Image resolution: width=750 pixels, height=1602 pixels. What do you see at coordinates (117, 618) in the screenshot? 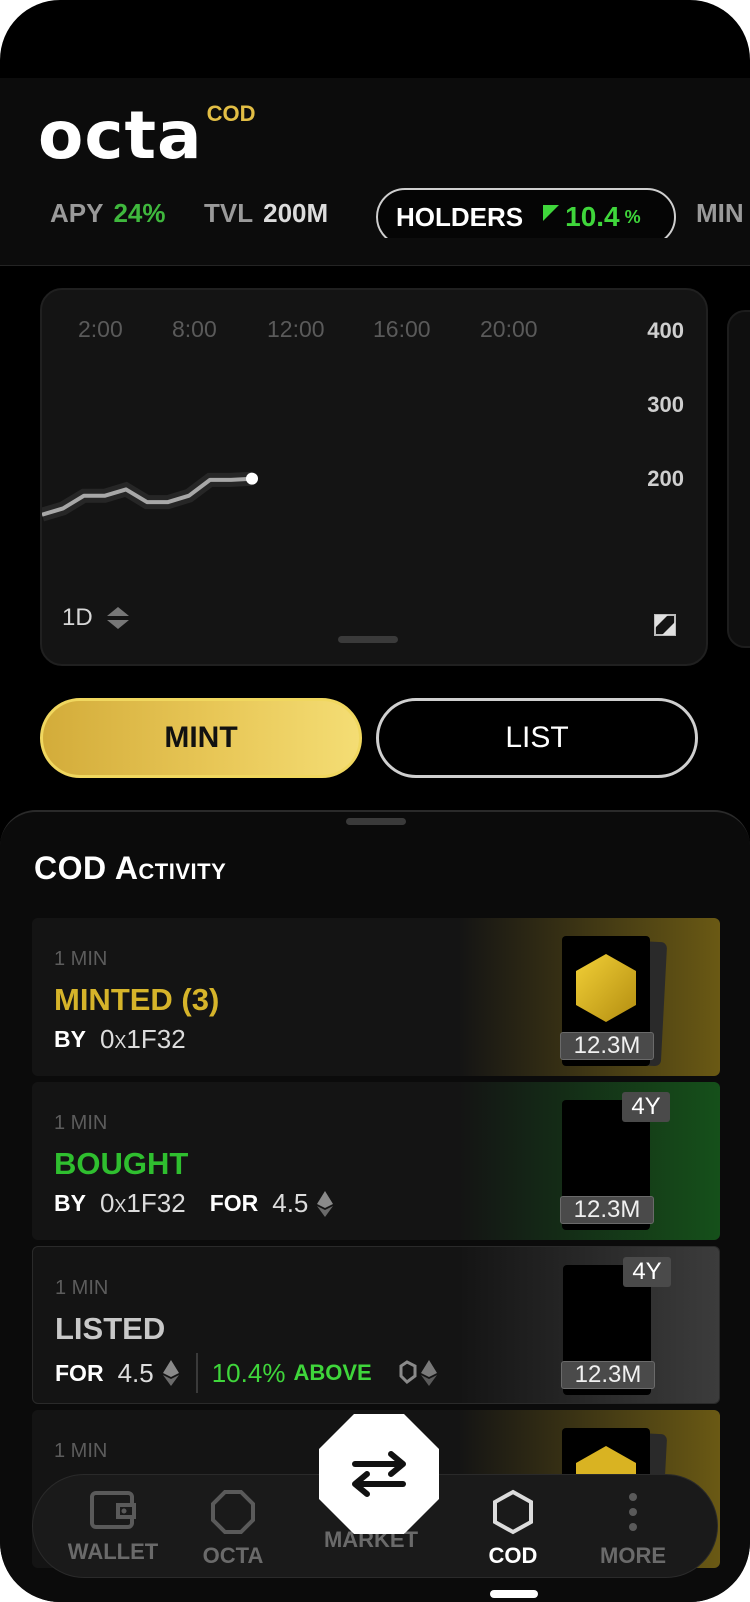
I see `sort-arrows-icon` at bounding box center [117, 618].